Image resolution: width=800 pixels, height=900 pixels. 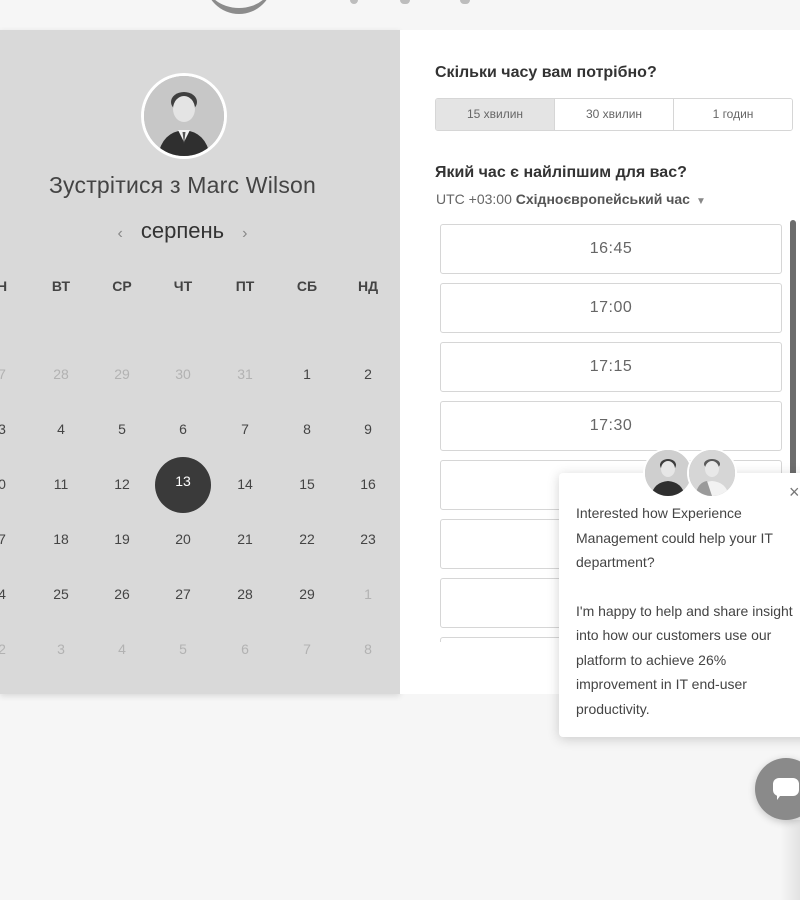 I want to click on chat-bubble-tail, so click(x=780, y=796).